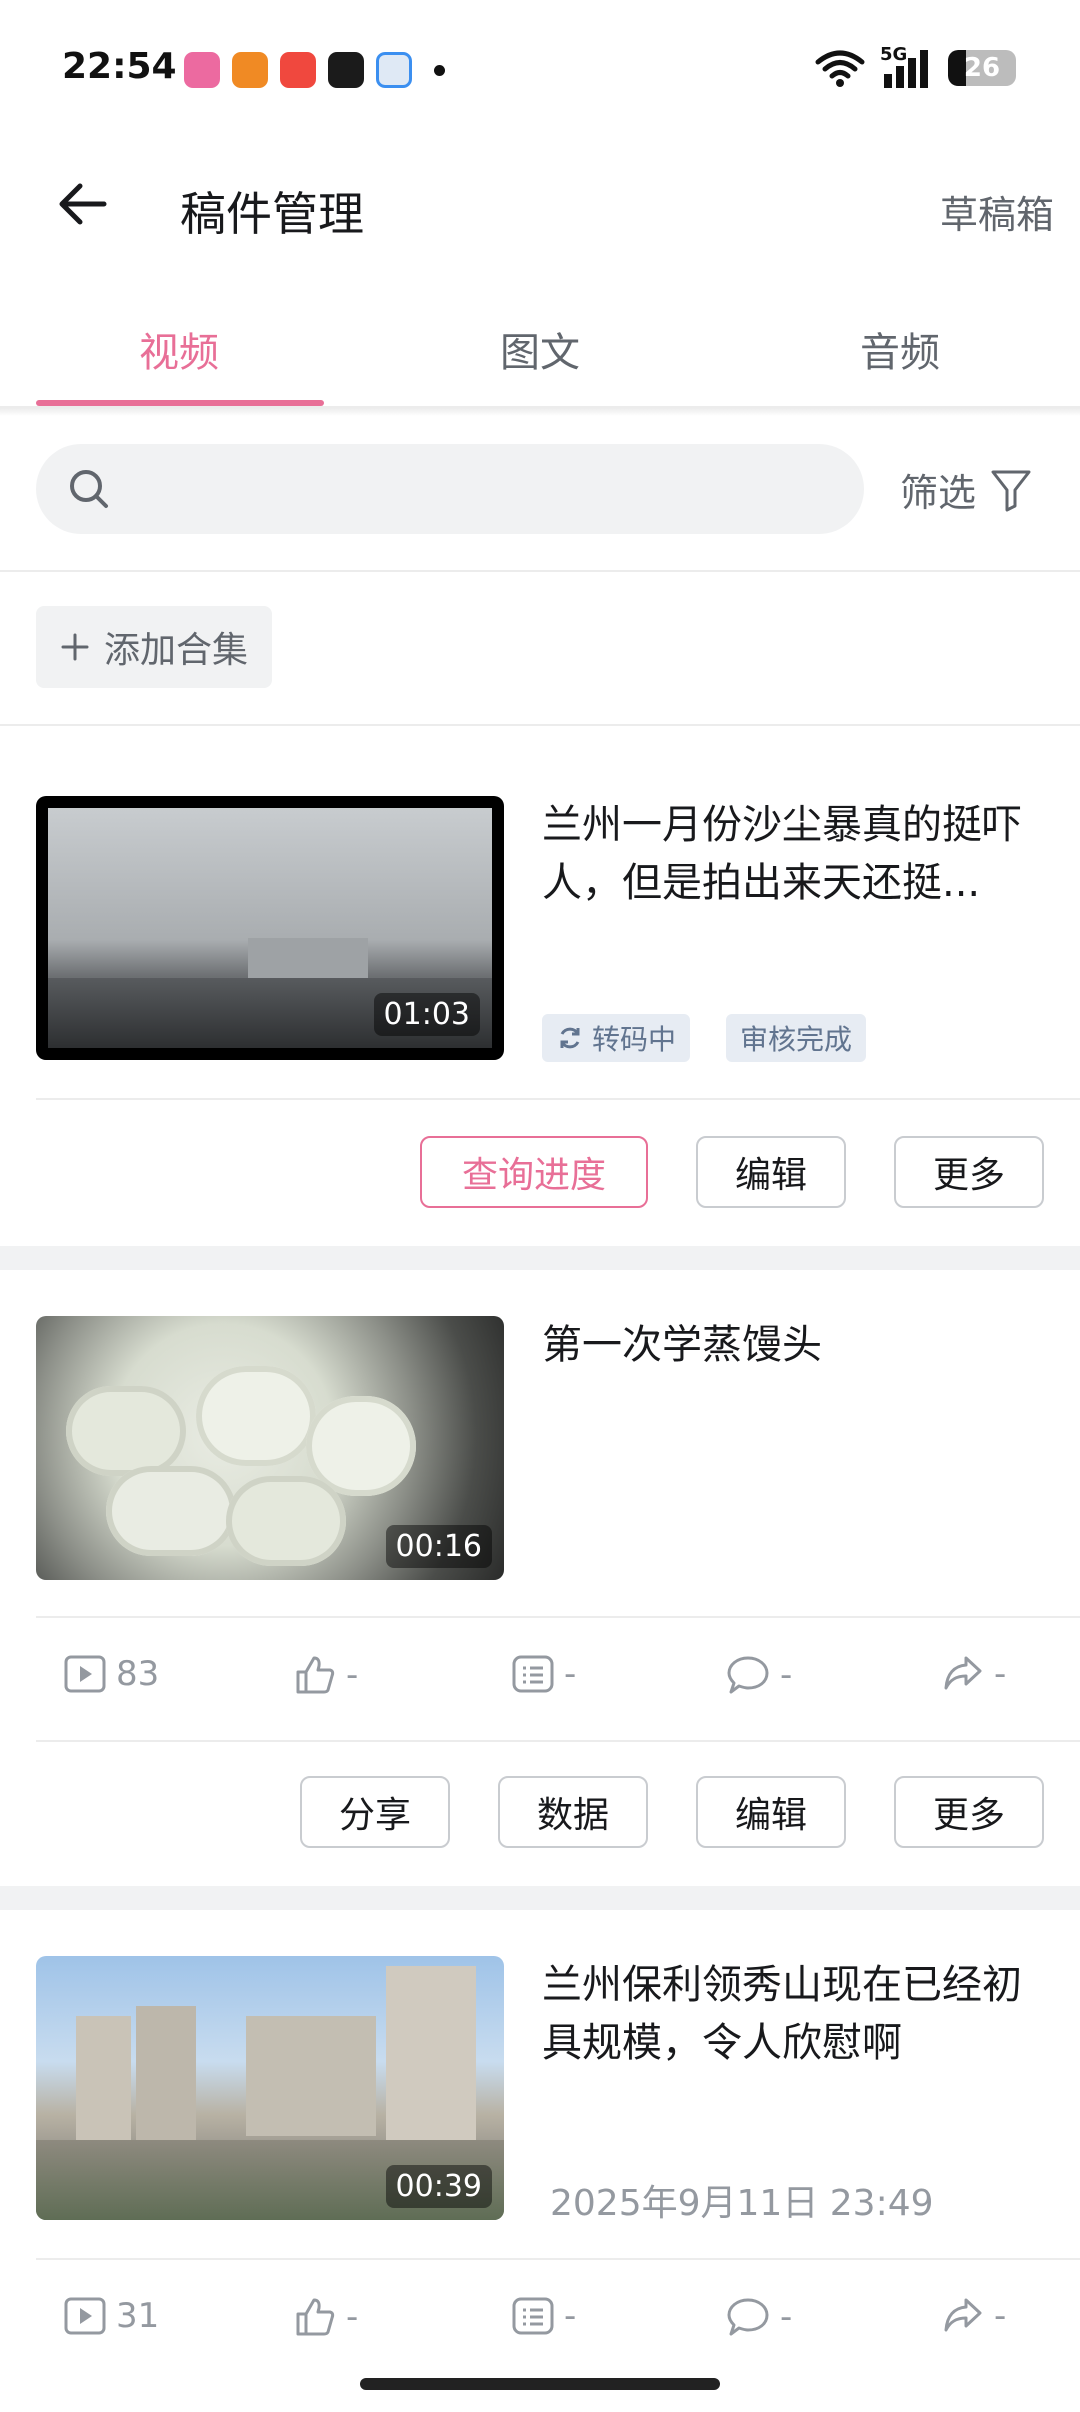  Describe the element at coordinates (742, 2203) in the screenshot. I see `publish-date: 2025年9月11日 23:49` at that location.